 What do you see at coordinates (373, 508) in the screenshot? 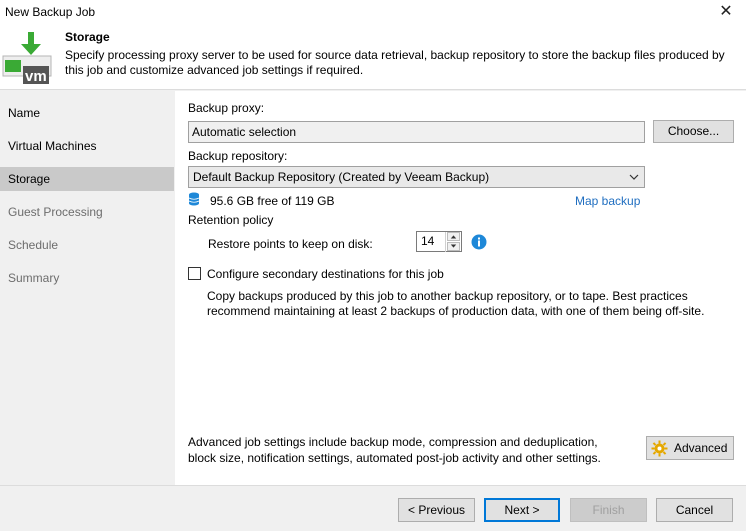
I see `wizard-footer: < Previous Next > Finish Cancel` at bounding box center [373, 508].